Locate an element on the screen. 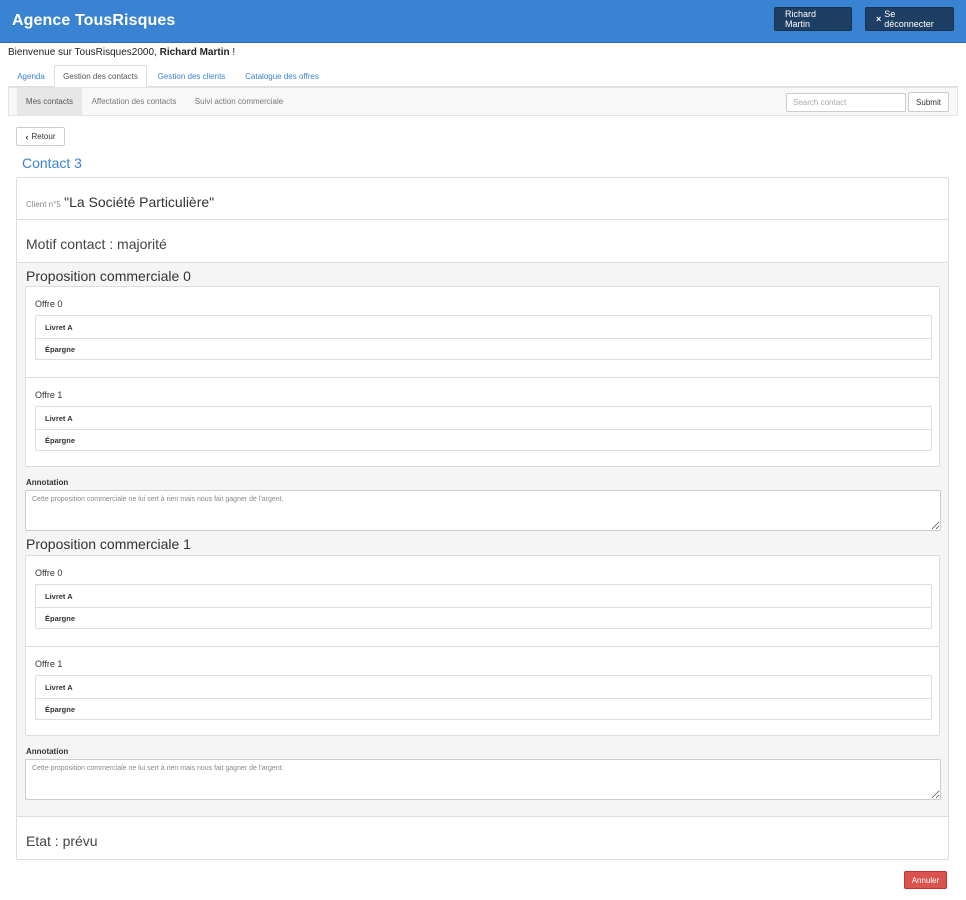 The height and width of the screenshot is (900, 966). welcome-prefix: Bienvenue sur TousRisques2000, is located at coordinates (84, 52).